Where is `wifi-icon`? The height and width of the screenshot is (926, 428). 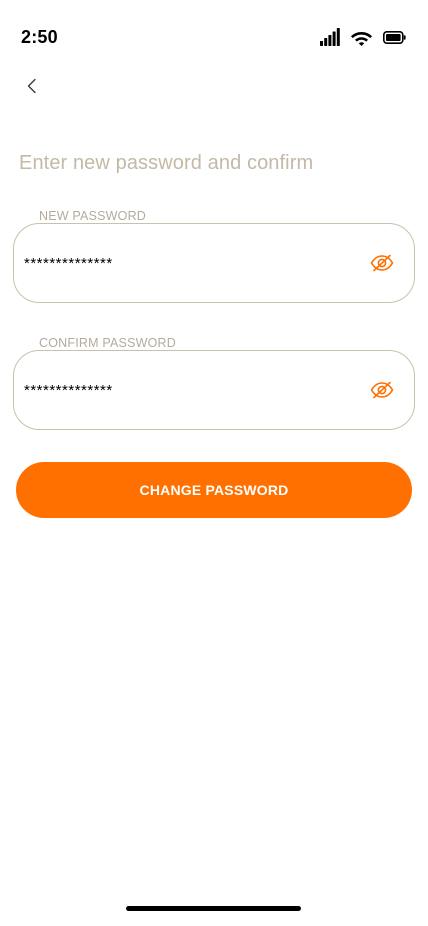 wifi-icon is located at coordinates (361, 37).